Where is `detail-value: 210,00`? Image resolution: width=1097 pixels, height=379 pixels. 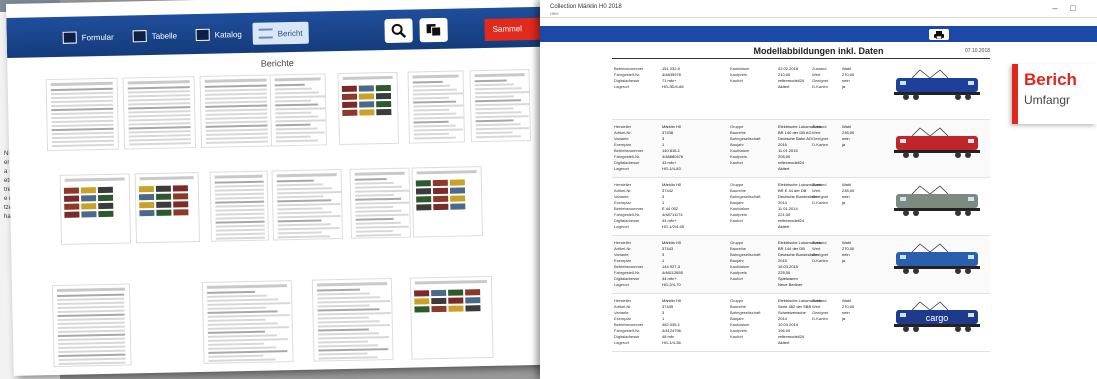
detail-value: 210,00 is located at coordinates (784, 74).